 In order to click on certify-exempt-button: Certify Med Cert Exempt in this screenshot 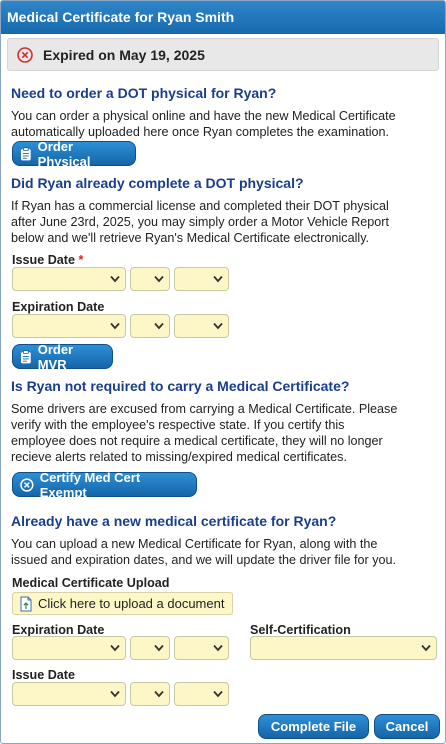, I will do `click(104, 484)`.